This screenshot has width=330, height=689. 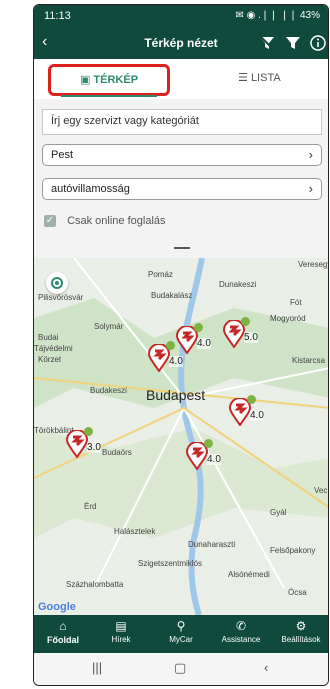 I want to click on locate-me-button, so click(x=57, y=283).